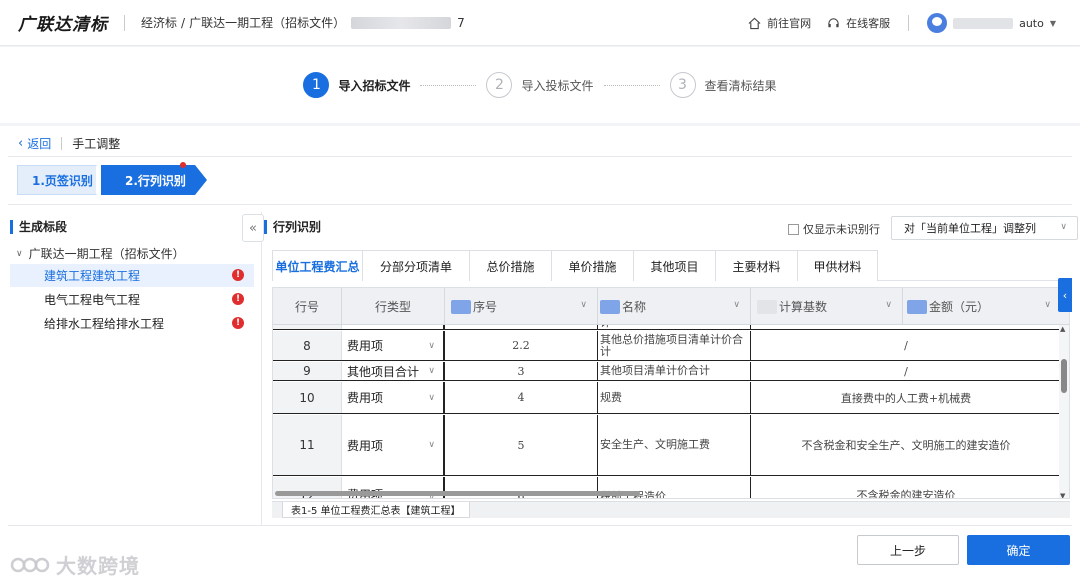  I want to click on notification-dot, so click(183, 165).